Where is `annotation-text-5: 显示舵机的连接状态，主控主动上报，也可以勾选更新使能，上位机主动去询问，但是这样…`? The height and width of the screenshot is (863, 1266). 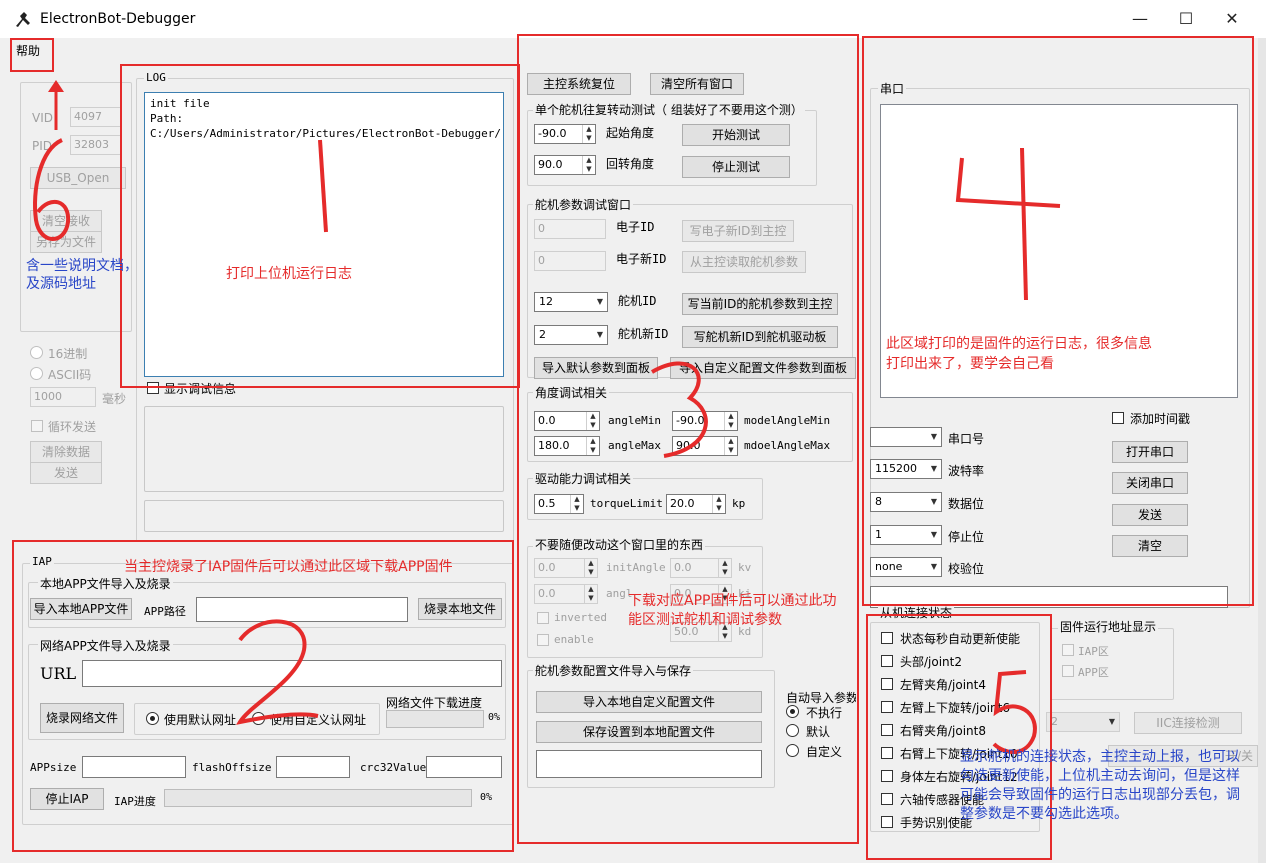 annotation-text-5: 显示舵机的连接状态，主控主动上报，也可以勾选更新使能，上位机主动去询问，但是这样… is located at coordinates (1100, 785).